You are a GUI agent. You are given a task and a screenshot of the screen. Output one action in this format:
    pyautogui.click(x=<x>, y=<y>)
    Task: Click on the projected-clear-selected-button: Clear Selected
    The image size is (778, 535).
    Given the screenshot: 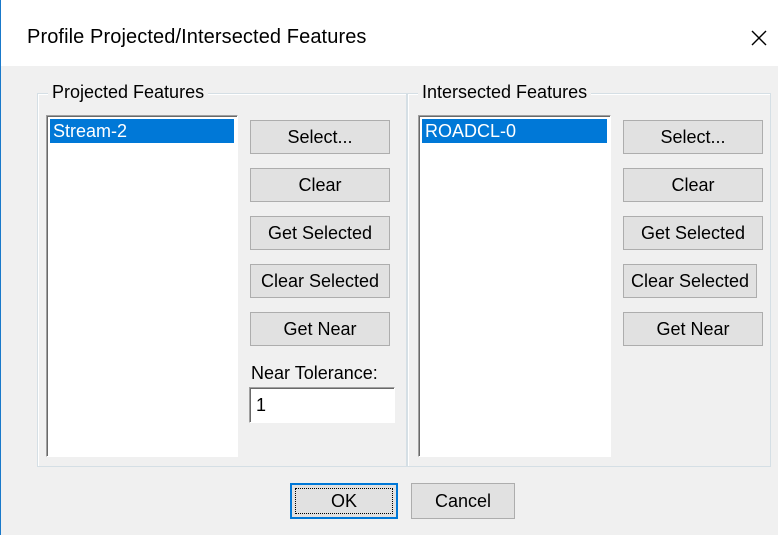 What is the action you would take?
    pyautogui.click(x=320, y=281)
    